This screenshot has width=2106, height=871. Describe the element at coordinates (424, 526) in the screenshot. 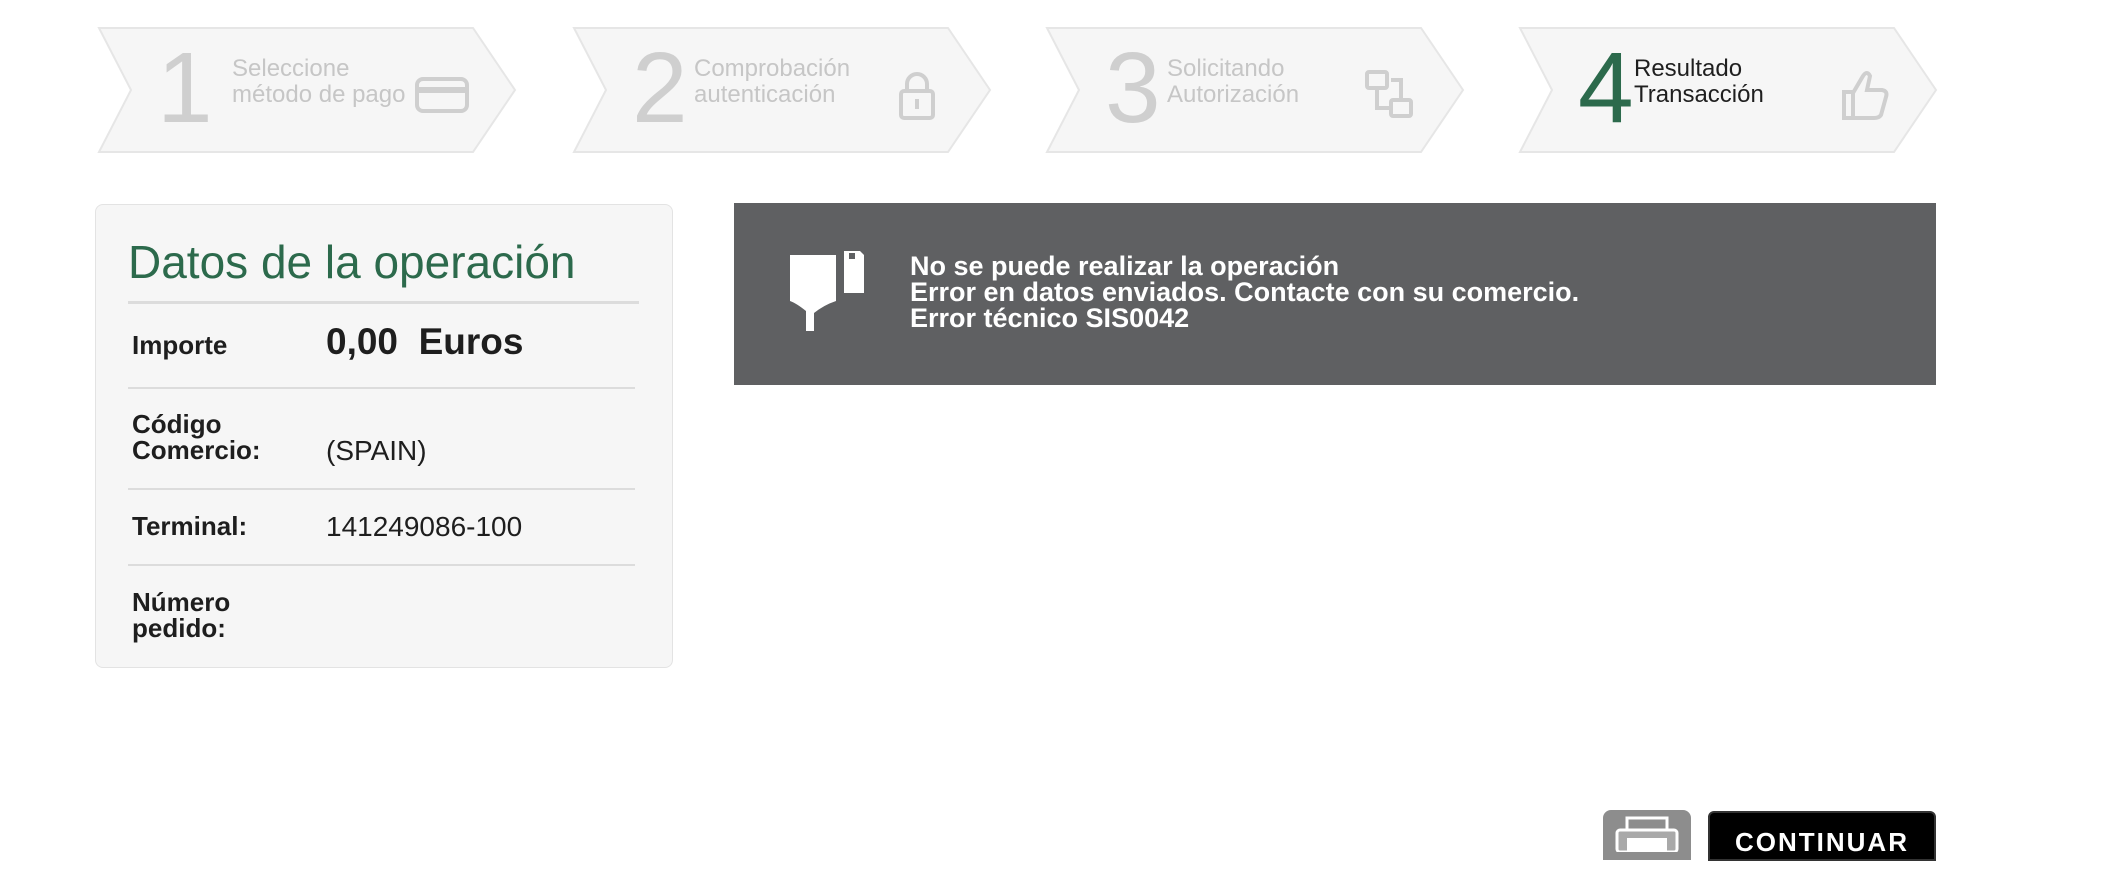

I see `terminal-value: 141249086-100` at that location.